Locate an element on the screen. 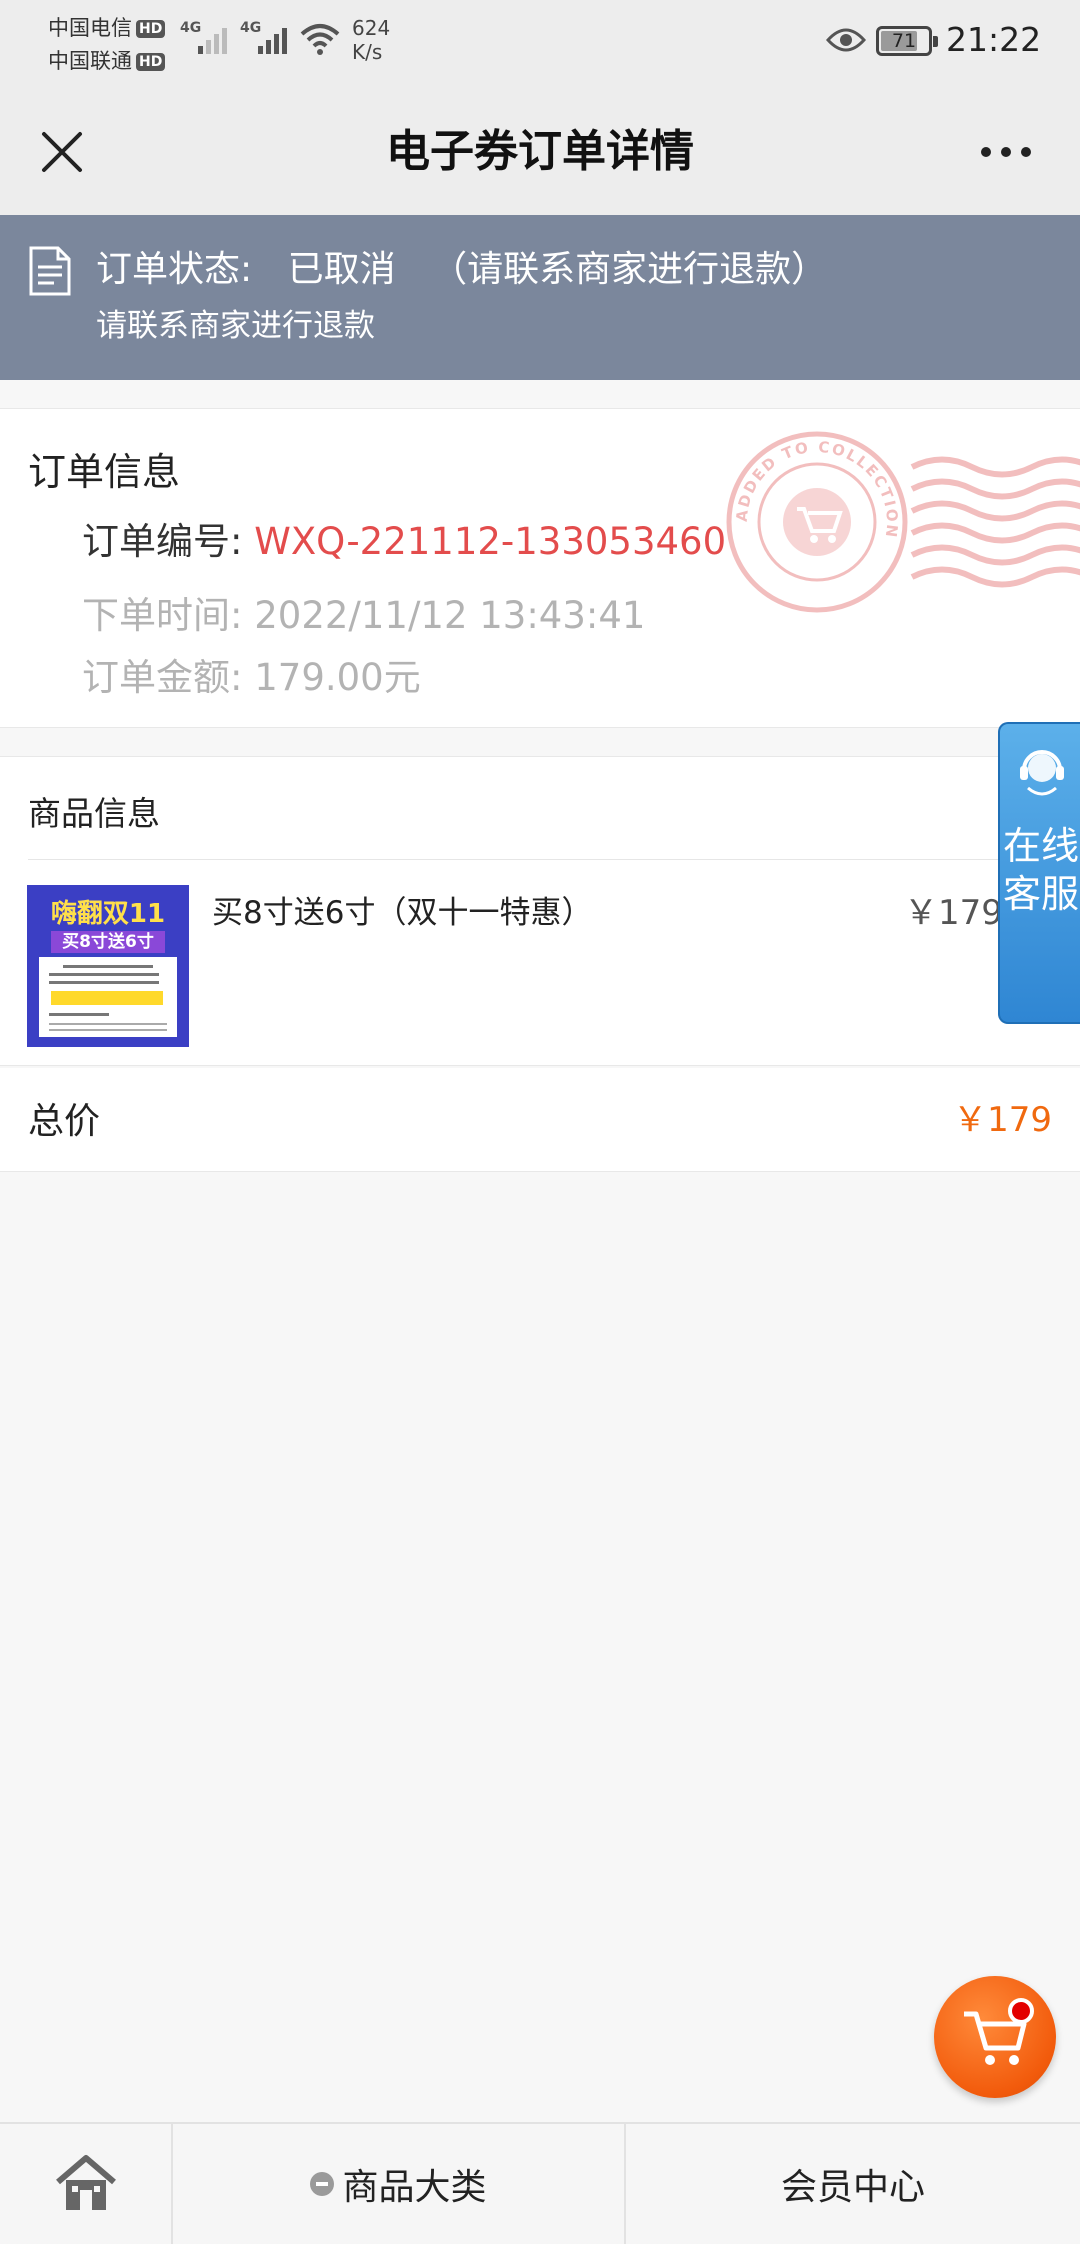  carrier-2: 中国联通 is located at coordinates (90, 61).